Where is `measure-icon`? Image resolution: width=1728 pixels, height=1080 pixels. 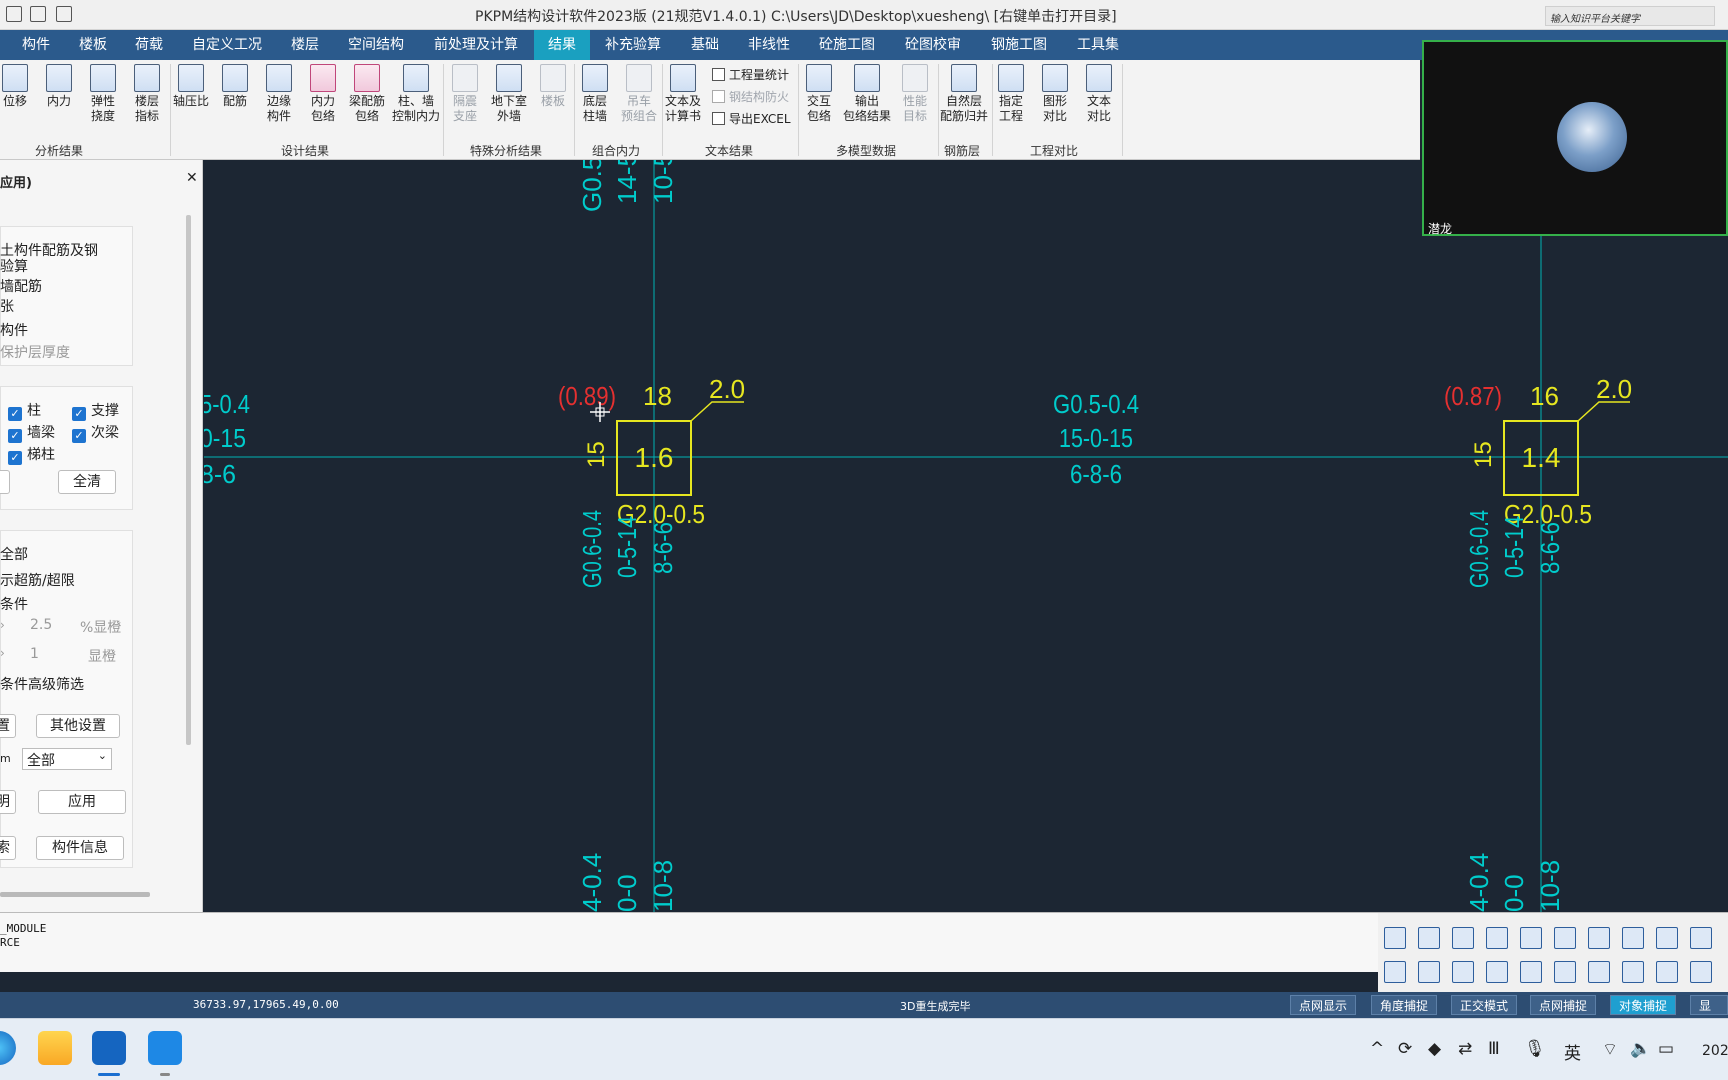 measure-icon is located at coordinates (1599, 972).